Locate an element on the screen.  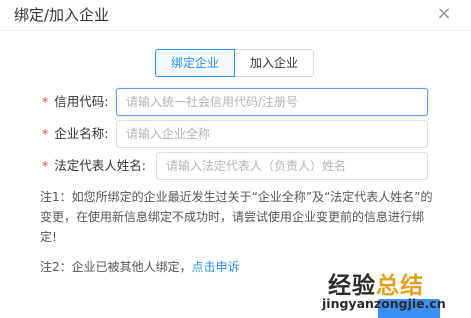
legal-rep-label: * 法定代表人姓名: is located at coordinates (94, 166).